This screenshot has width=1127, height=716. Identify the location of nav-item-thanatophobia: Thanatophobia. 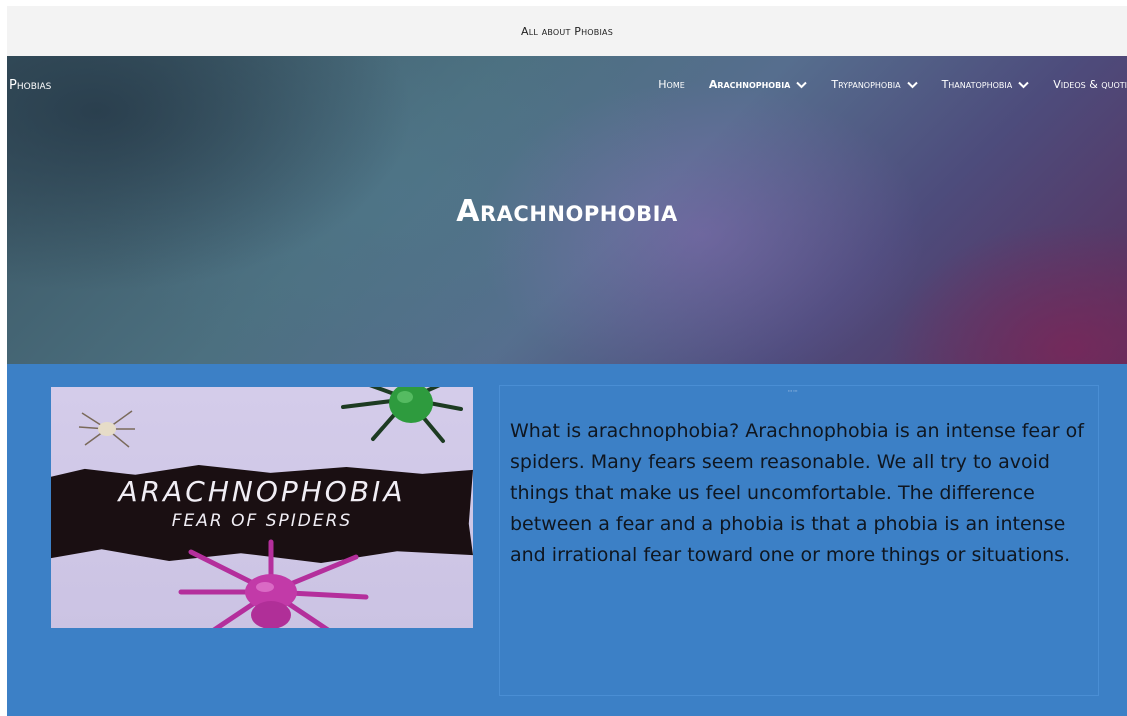
(986, 84).